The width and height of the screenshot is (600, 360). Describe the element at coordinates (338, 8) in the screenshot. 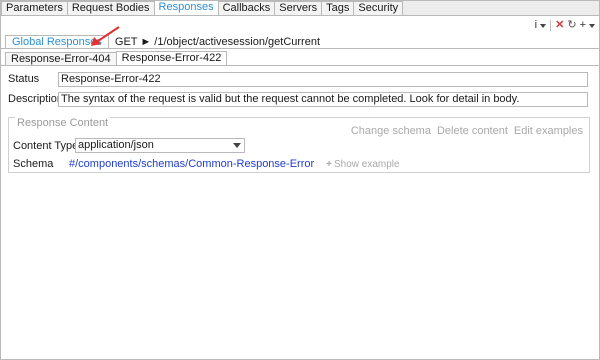

I see `tab-tags: Tags` at that location.